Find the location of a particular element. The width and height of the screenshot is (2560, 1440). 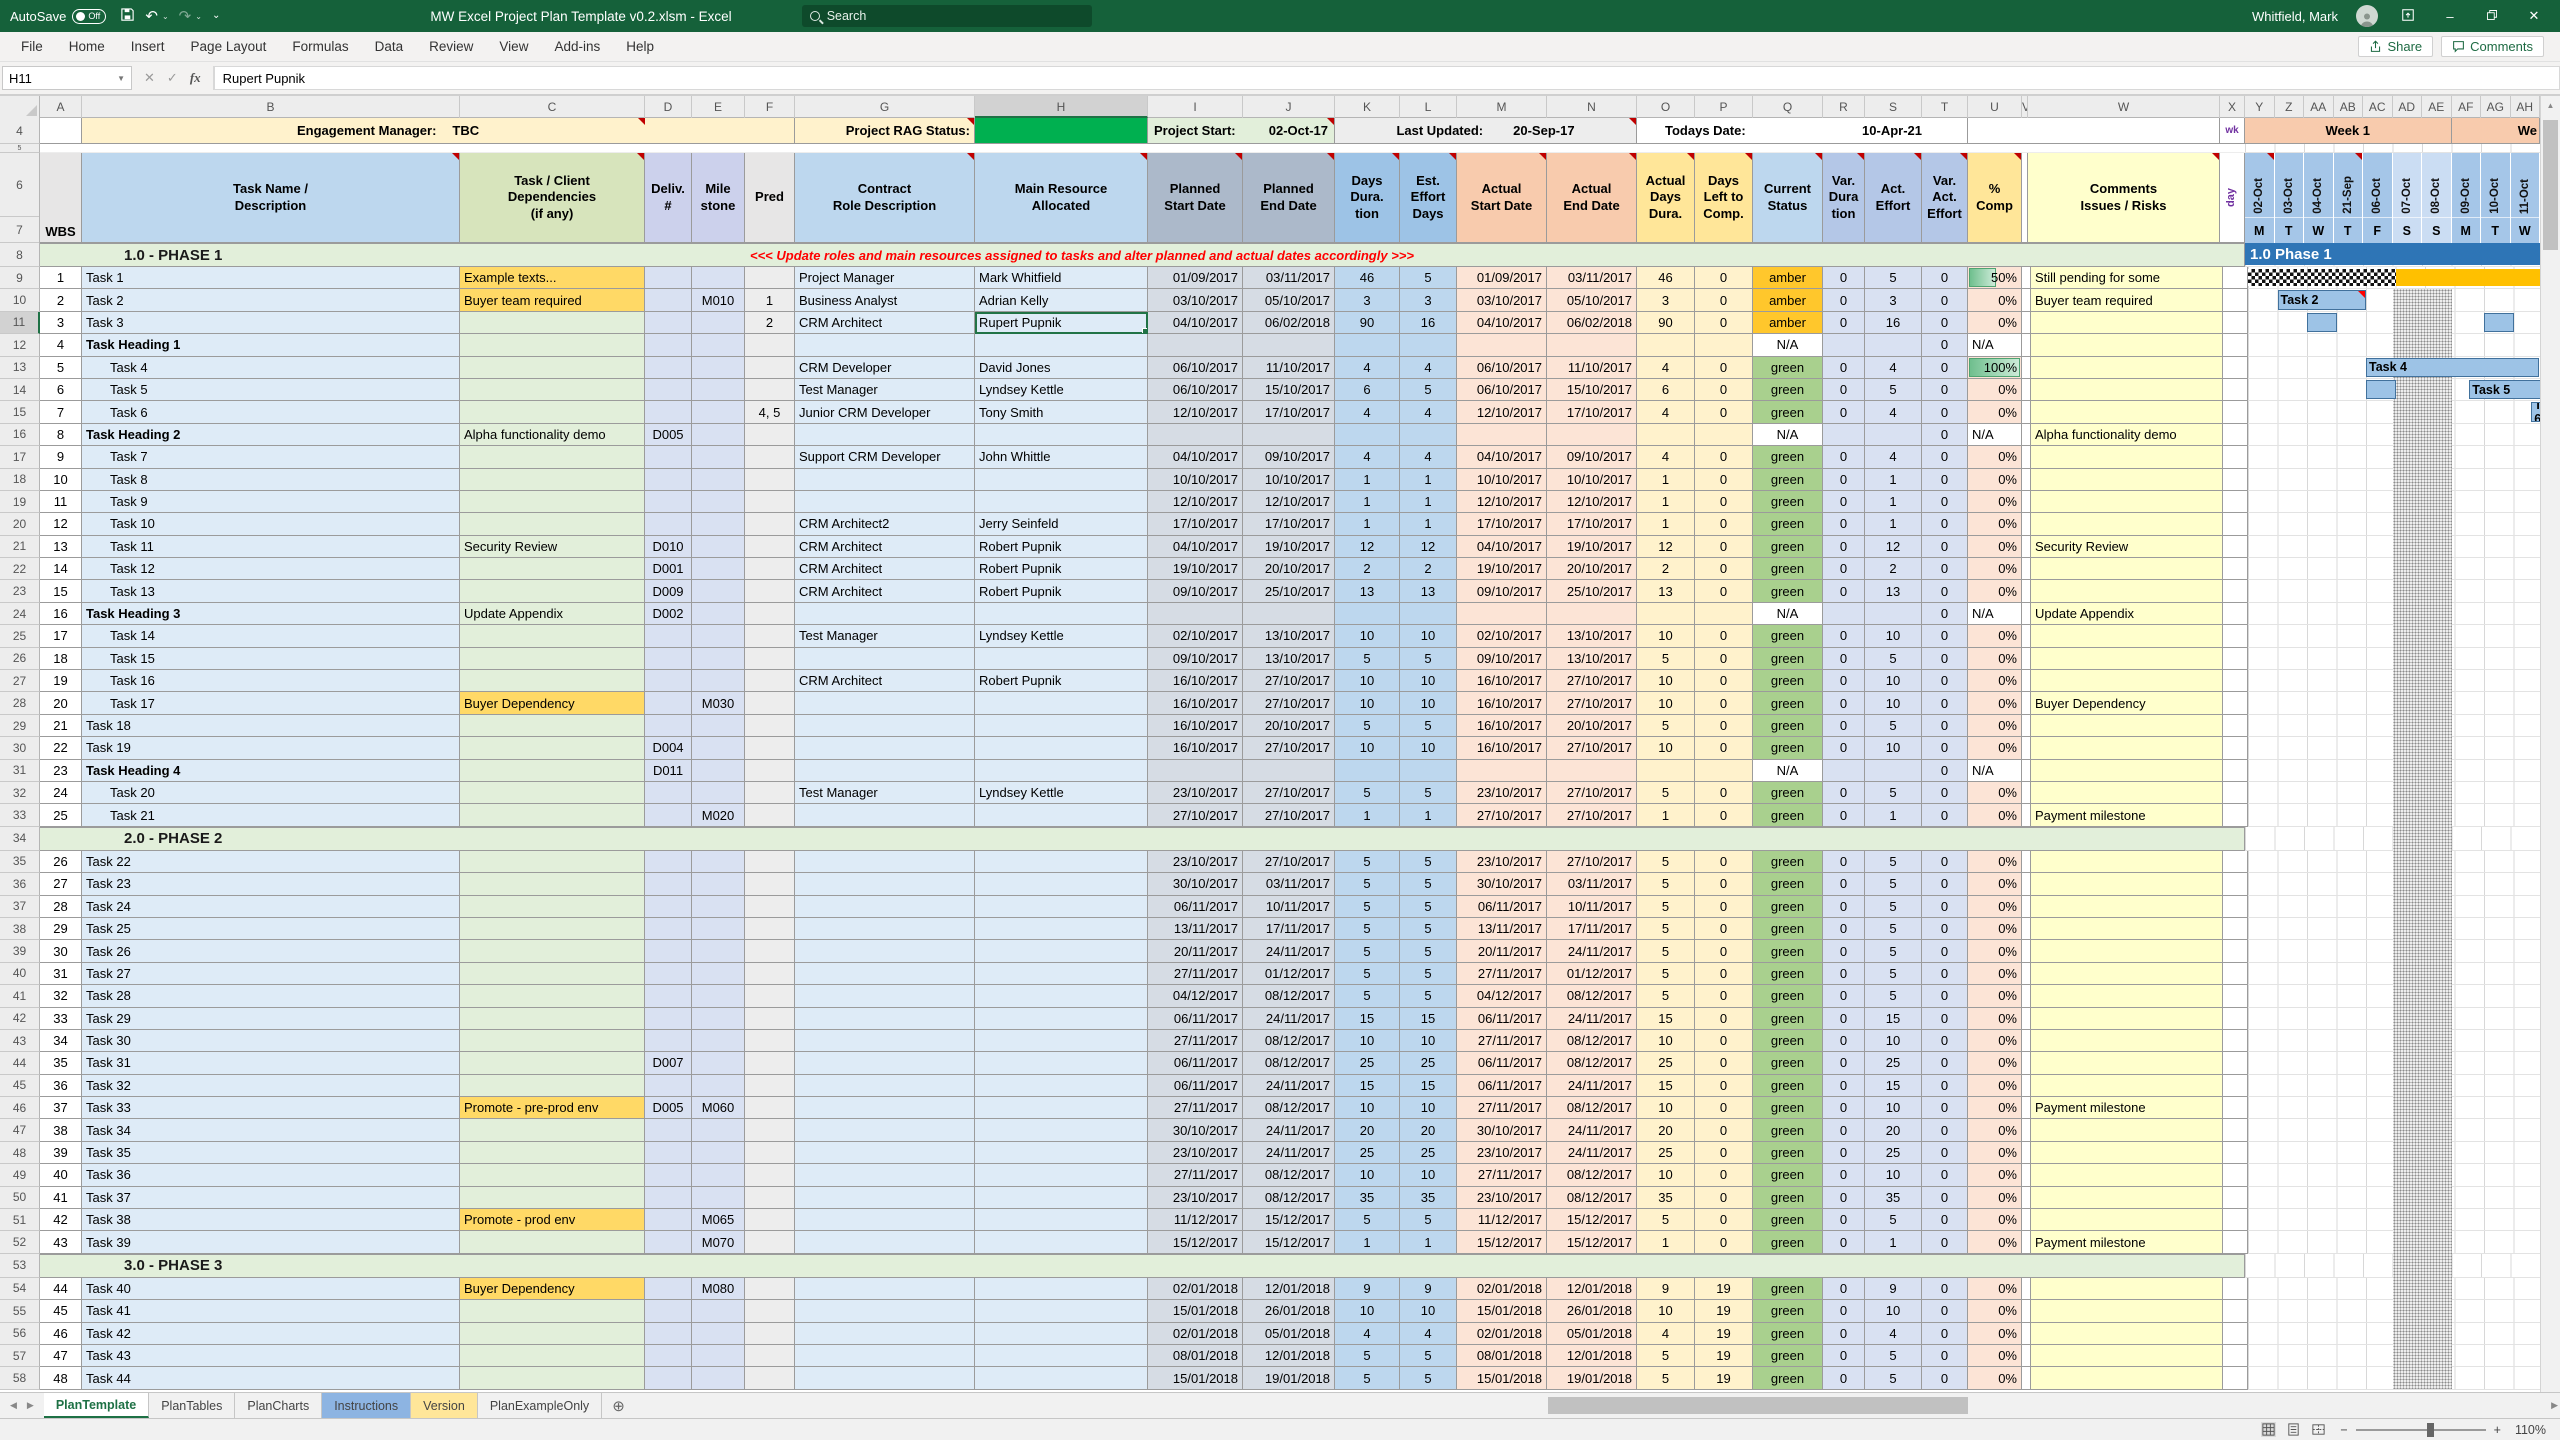

cell-task-name: Task 28 is located at coordinates (271, 996).